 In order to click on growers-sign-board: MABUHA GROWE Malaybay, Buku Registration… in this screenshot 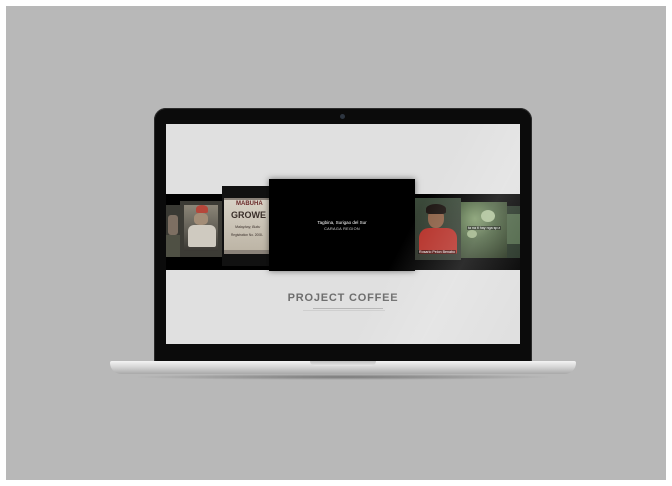, I will do `click(247, 225)`.